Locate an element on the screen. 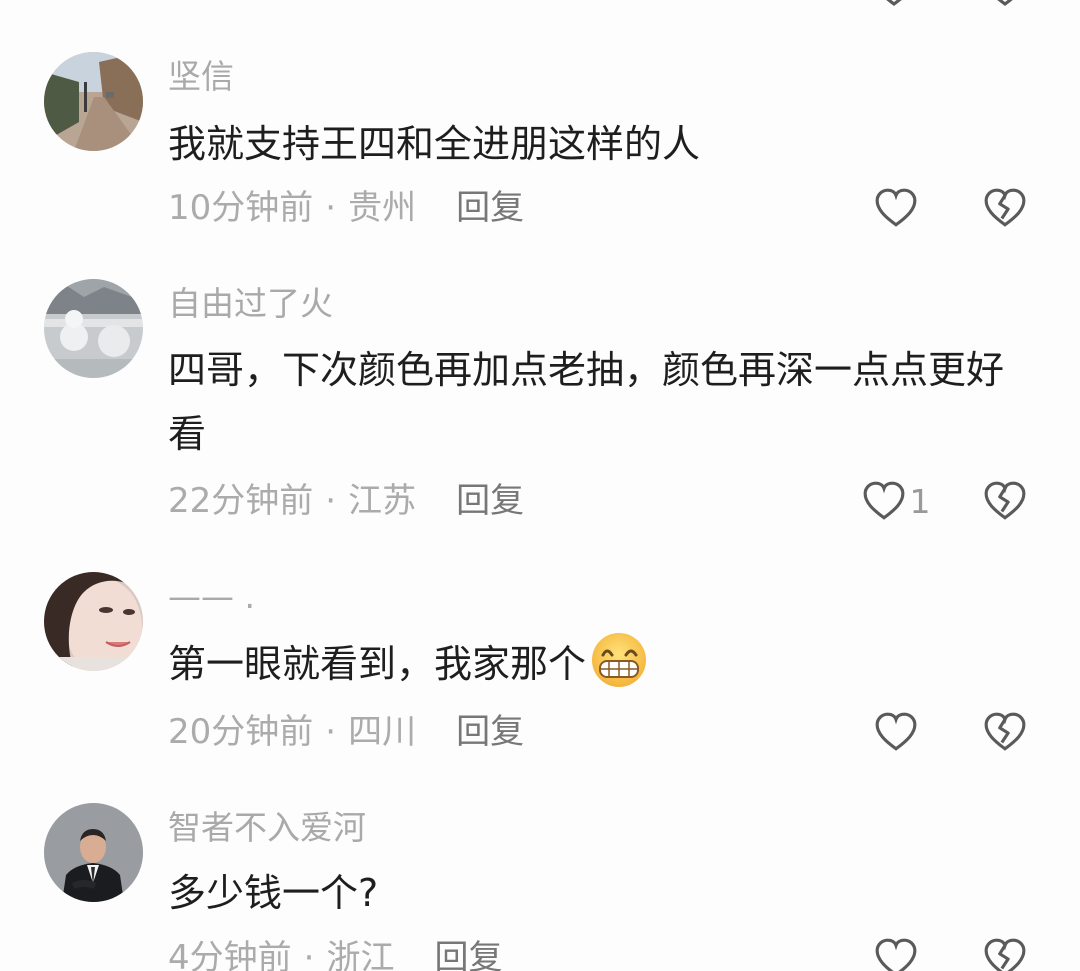  comment-text: 多少钱一个? is located at coordinates (273, 893).